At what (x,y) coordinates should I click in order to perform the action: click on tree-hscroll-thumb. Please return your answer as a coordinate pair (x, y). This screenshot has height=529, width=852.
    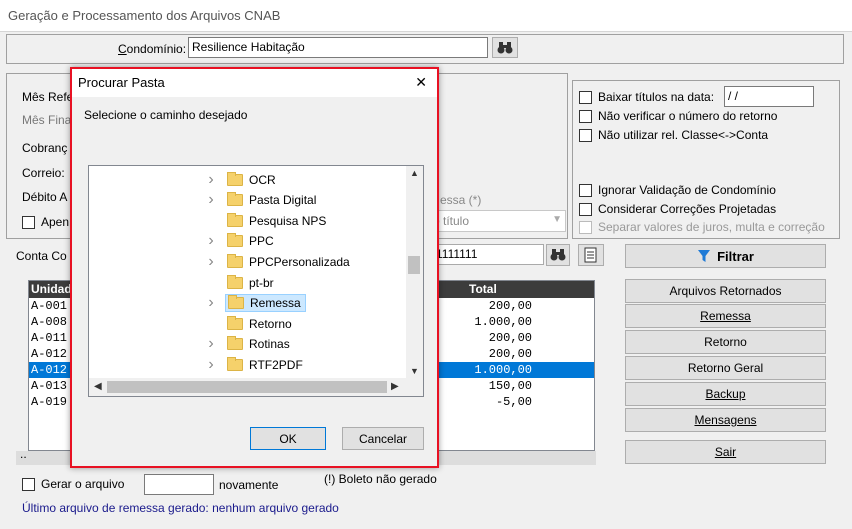
    Looking at the image, I should click on (247, 387).